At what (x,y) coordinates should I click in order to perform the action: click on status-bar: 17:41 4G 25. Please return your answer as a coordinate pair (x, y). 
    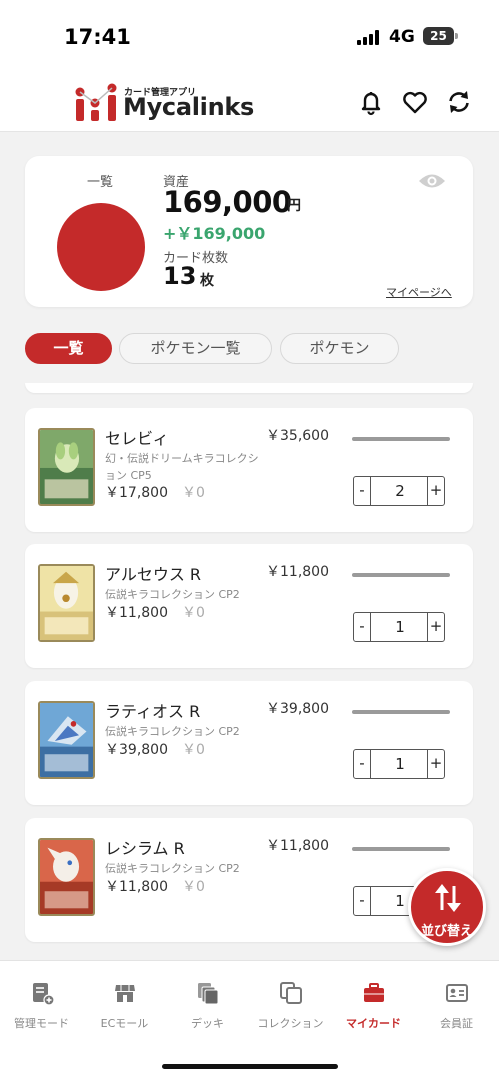
    Looking at the image, I should click on (249, 32).